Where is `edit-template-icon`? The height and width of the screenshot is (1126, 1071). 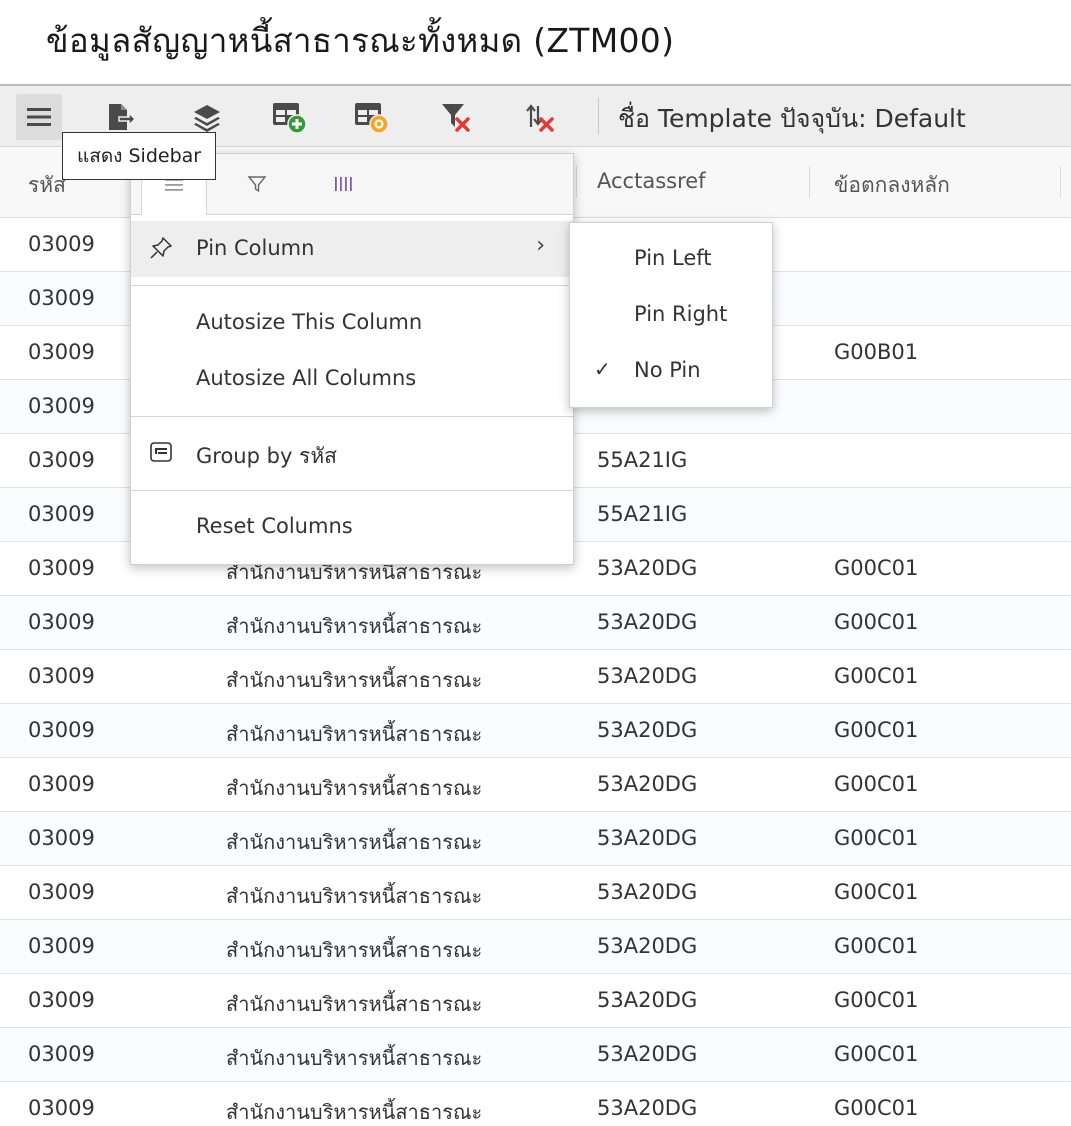 edit-template-icon is located at coordinates (372, 118).